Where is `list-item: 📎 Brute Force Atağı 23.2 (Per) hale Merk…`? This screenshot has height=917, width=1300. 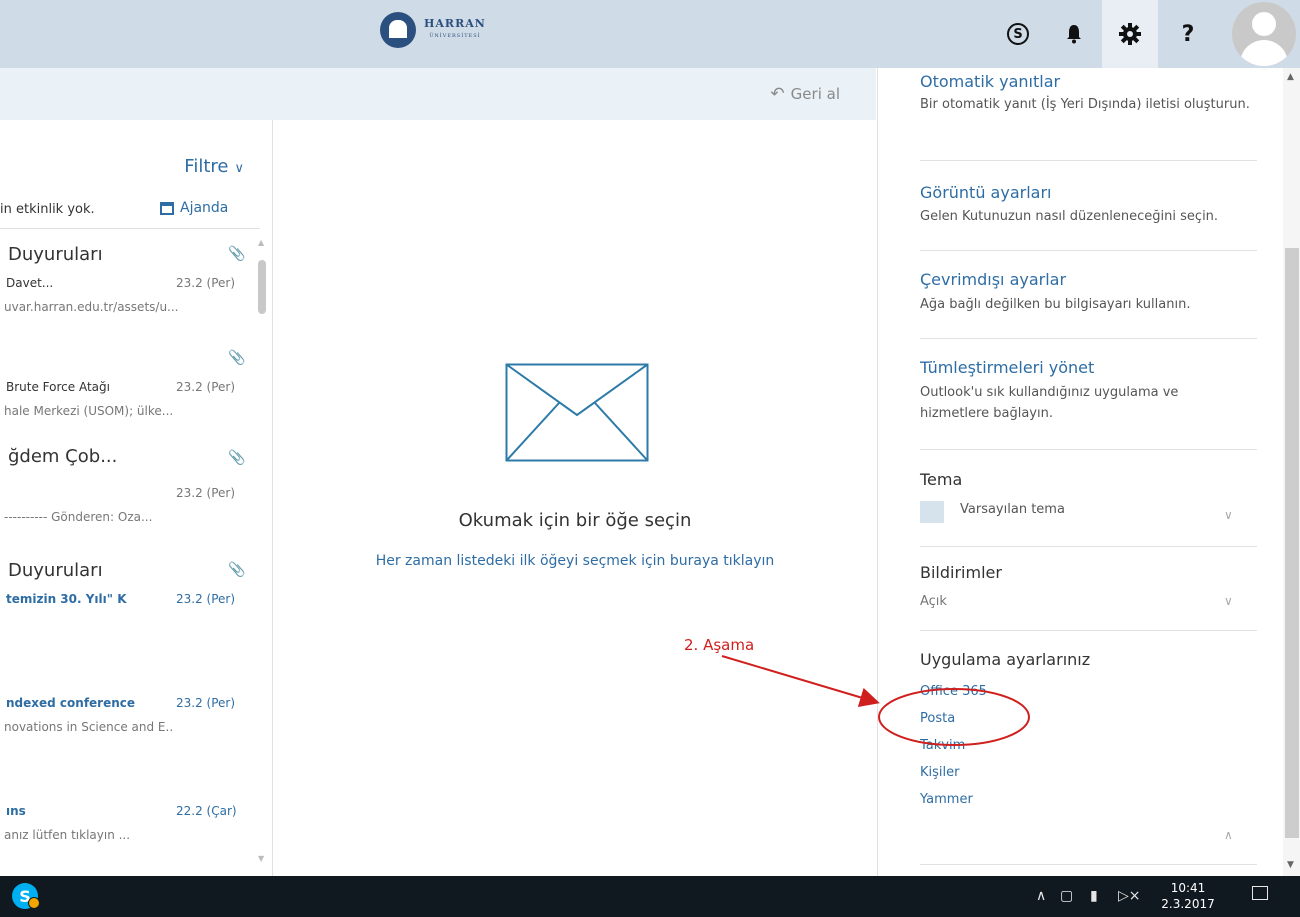
list-item: 📎 Brute Force Atağı 23.2 (Per) hale Merk… is located at coordinates (125, 388).